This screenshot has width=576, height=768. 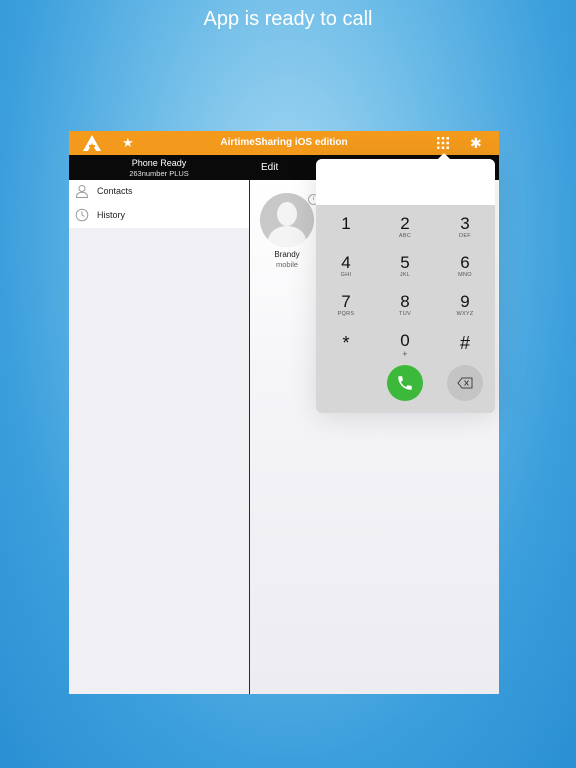 What do you see at coordinates (346, 311) in the screenshot?
I see `key-7: 7 PQRS` at bounding box center [346, 311].